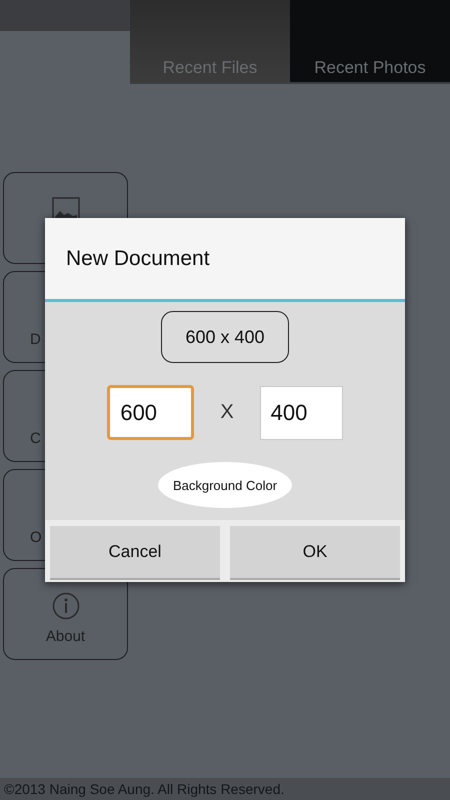 This screenshot has height=800, width=450. I want to click on dialog-title: New Document, so click(225, 260).